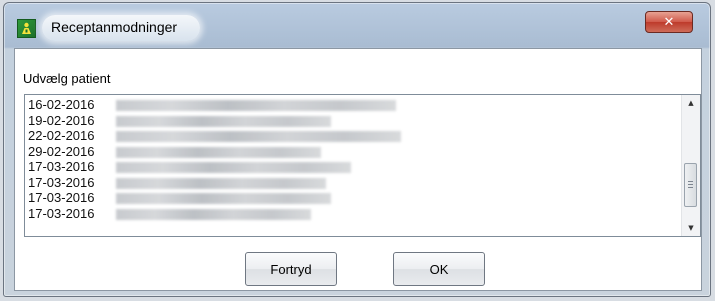  What do you see at coordinates (357, 25) in the screenshot?
I see `title-bar: Receptanmodninger ✕` at bounding box center [357, 25].